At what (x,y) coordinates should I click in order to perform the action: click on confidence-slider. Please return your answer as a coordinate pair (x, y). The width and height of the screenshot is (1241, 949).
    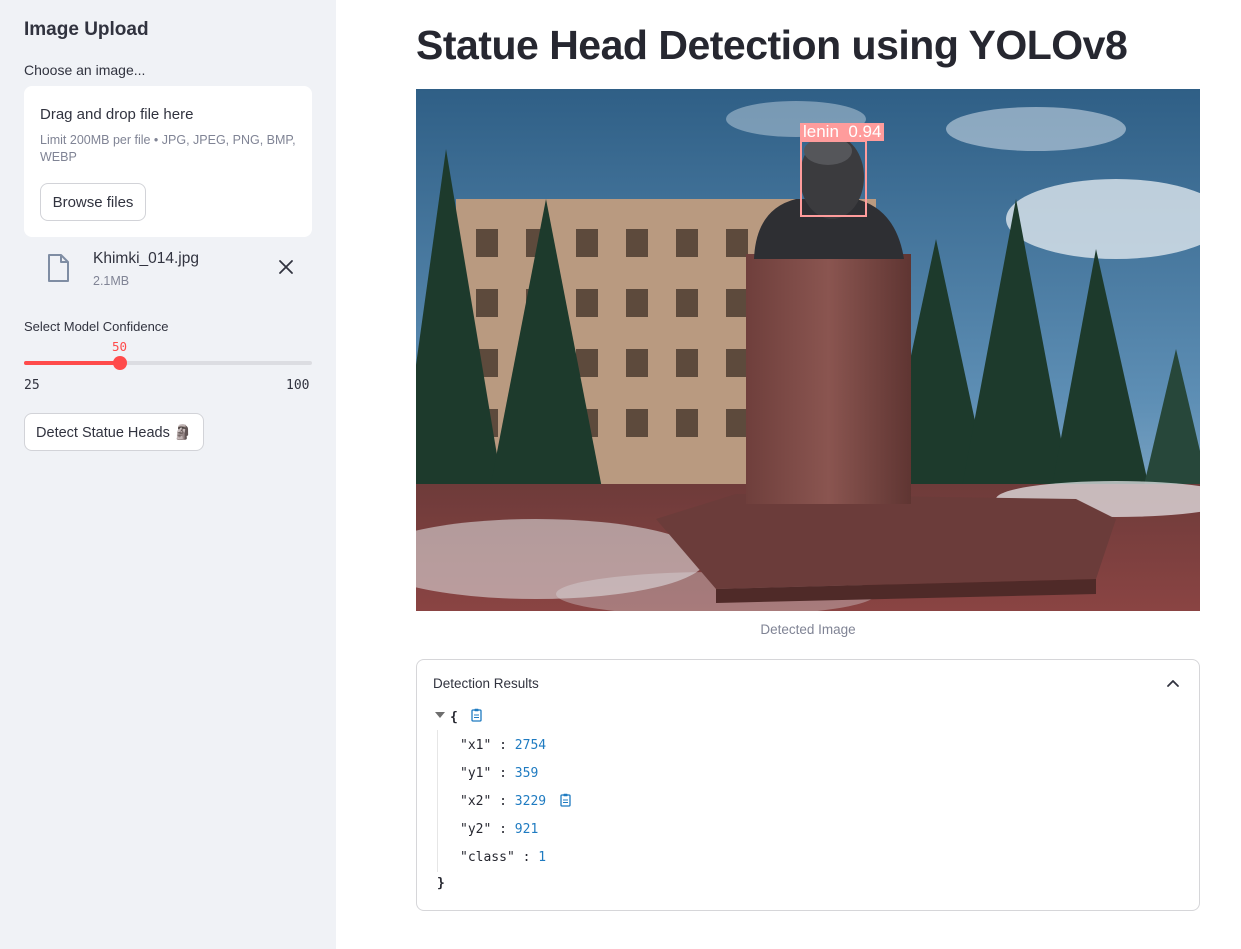
    Looking at the image, I should click on (168, 363).